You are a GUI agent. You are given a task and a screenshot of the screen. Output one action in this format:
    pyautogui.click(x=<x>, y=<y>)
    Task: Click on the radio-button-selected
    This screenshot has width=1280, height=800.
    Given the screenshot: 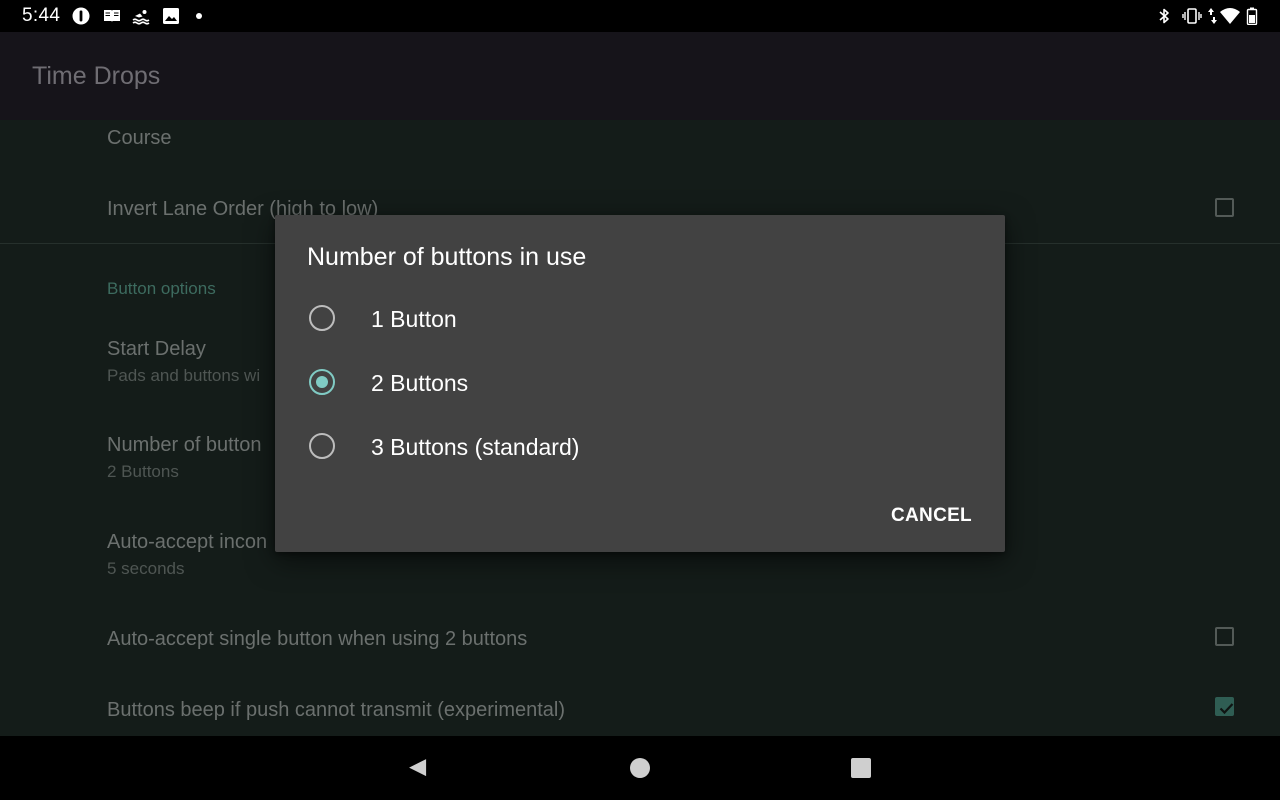 What is the action you would take?
    pyautogui.click(x=322, y=382)
    